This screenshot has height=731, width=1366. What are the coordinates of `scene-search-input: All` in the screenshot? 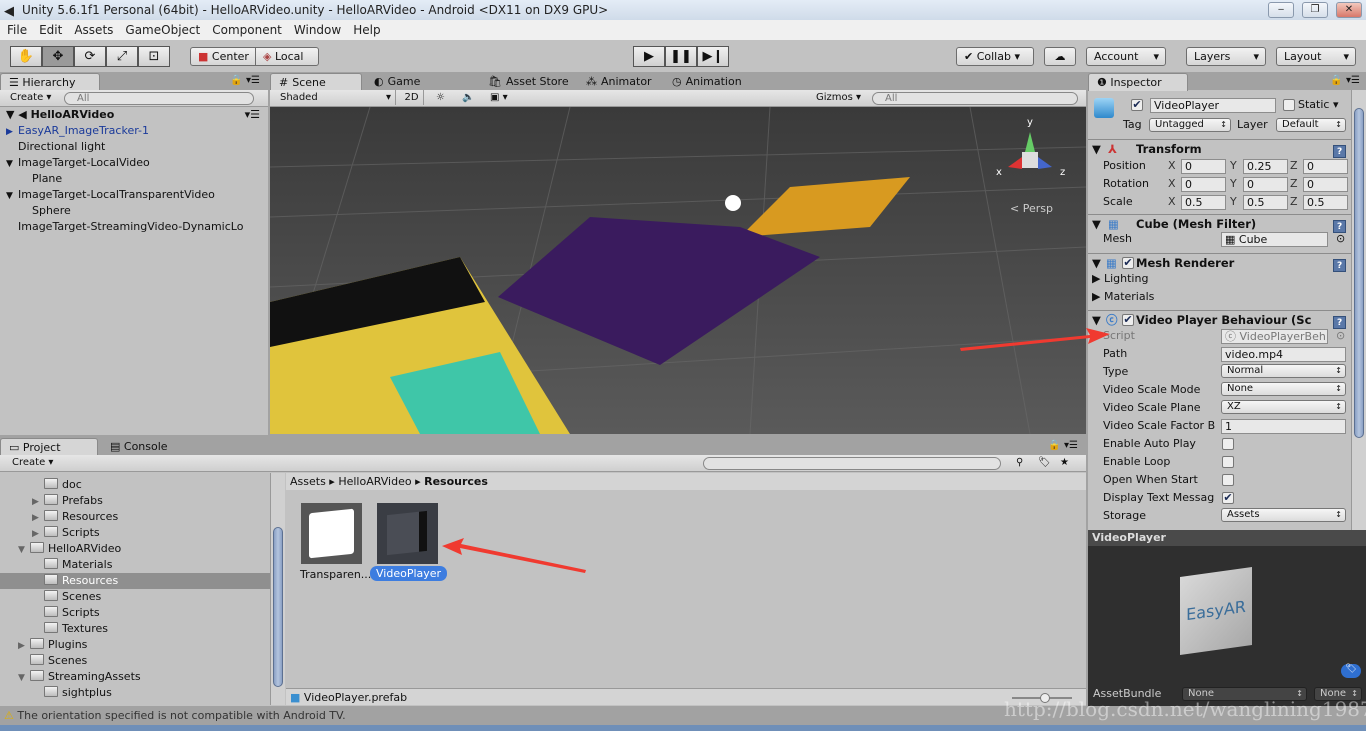 It's located at (975, 98).